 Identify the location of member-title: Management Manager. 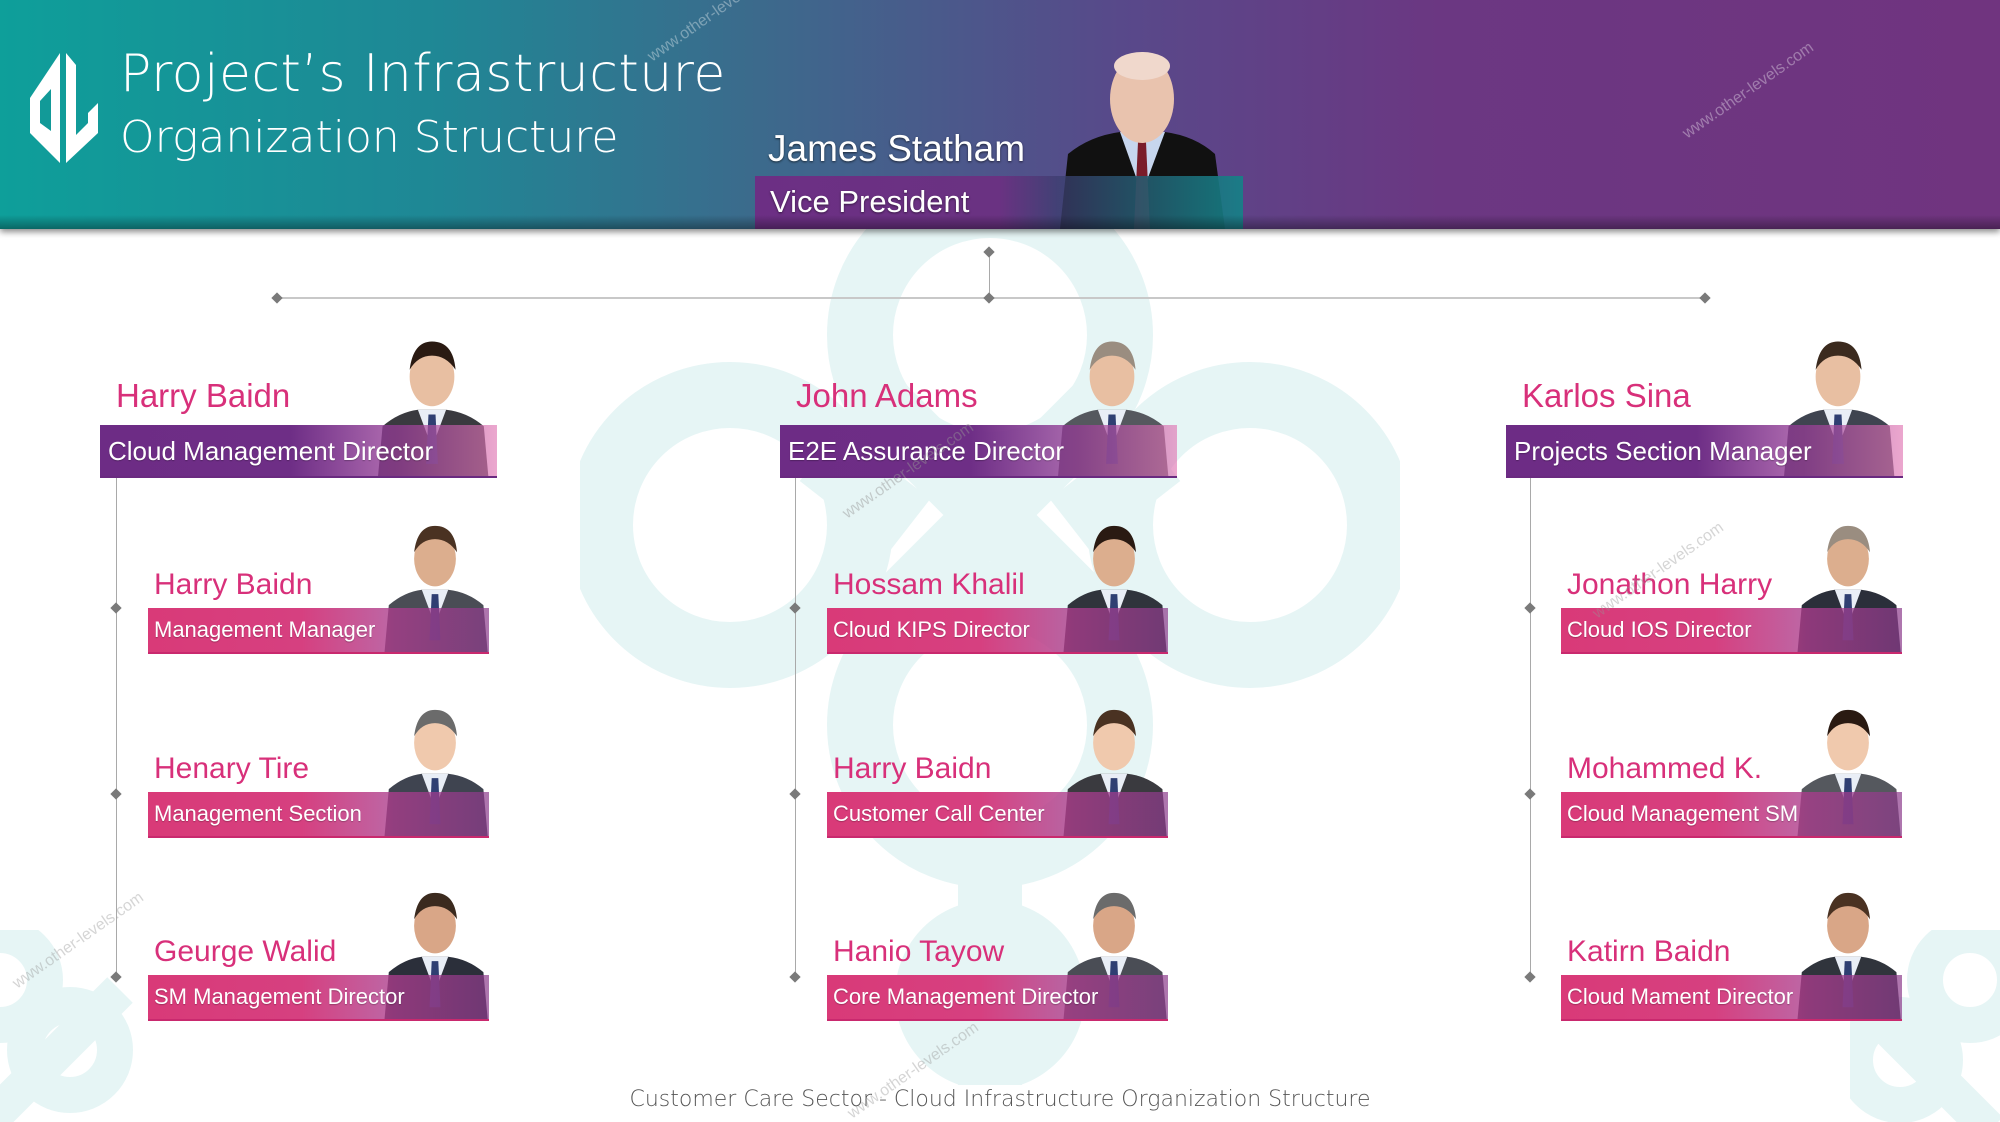
(265, 629).